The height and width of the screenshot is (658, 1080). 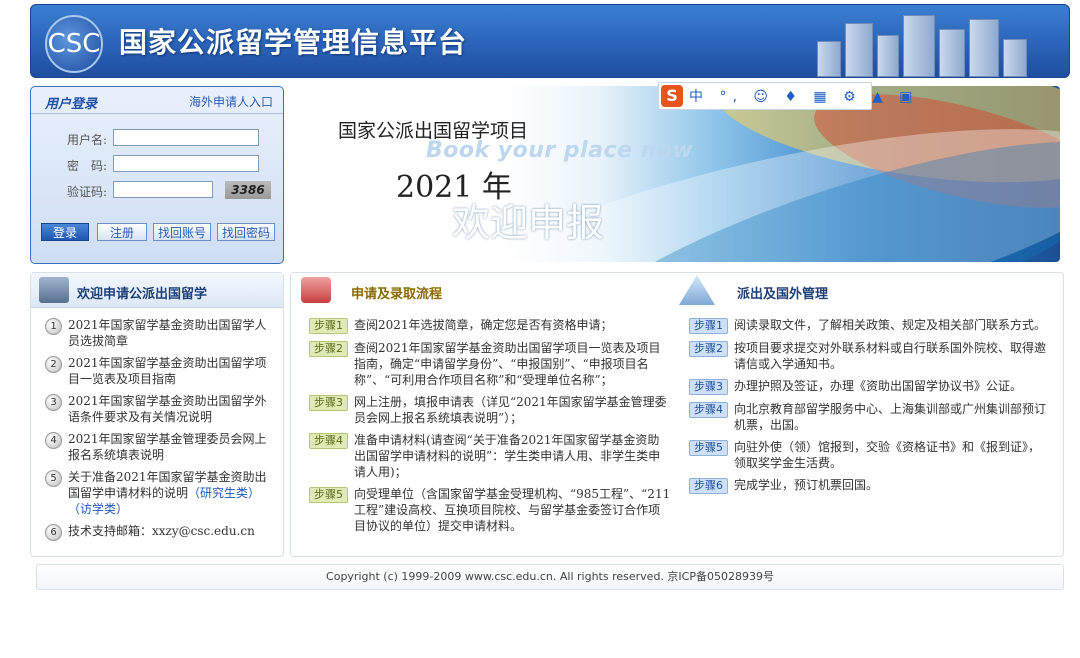 What do you see at coordinates (890, 325) in the screenshot?
I see `step-text: 阅读录取文件，了解相关政策、规定及相关部门联系方式。` at bounding box center [890, 325].